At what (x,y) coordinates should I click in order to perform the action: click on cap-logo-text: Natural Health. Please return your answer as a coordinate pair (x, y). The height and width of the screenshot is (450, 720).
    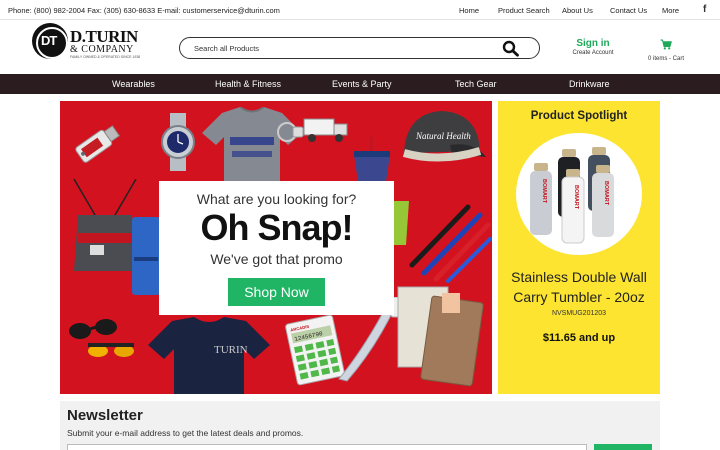
    Looking at the image, I should click on (443, 136).